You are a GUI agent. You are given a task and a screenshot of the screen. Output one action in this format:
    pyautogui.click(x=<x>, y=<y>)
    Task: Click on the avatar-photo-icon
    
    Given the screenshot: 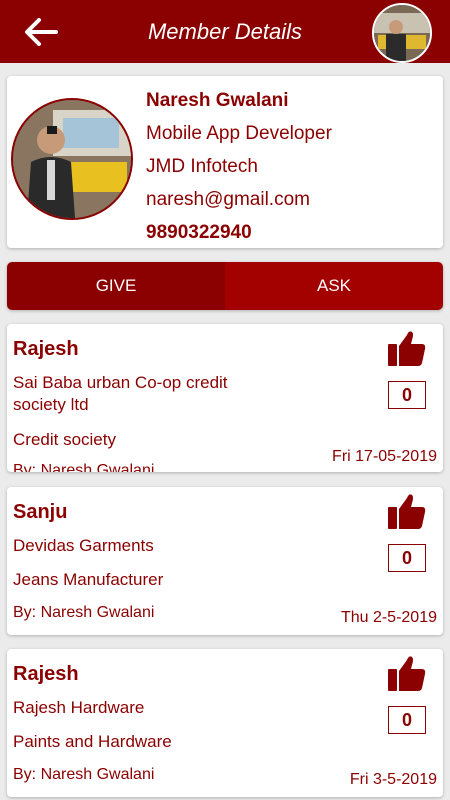 What is the action you would take?
    pyautogui.click(x=402, y=33)
    